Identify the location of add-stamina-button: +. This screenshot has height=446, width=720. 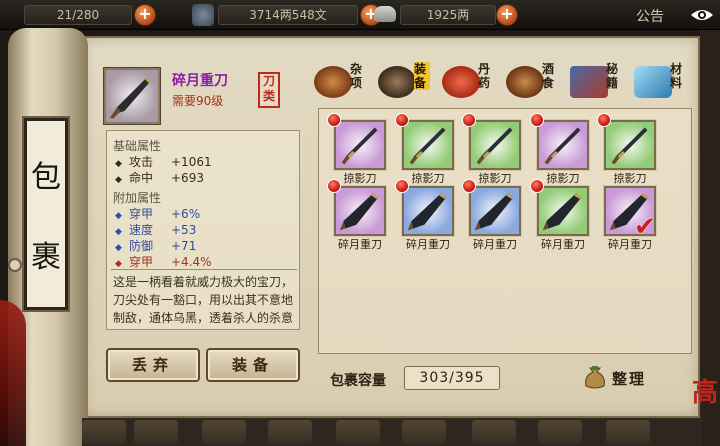
(145, 15).